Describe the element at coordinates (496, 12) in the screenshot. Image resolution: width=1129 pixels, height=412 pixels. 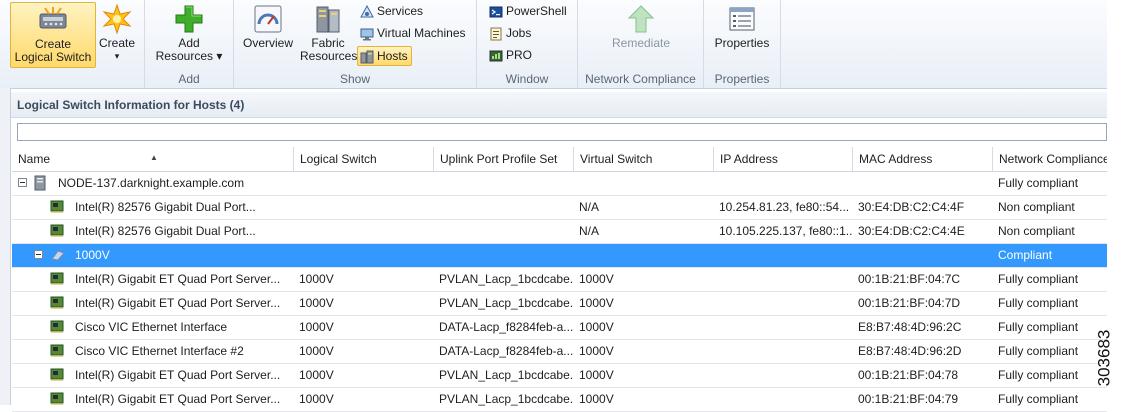
I see `powershell-icon` at that location.